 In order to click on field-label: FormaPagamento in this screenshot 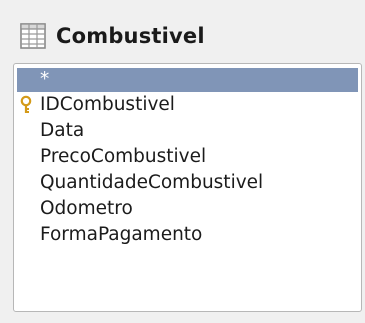, I will do `click(121, 234)`.